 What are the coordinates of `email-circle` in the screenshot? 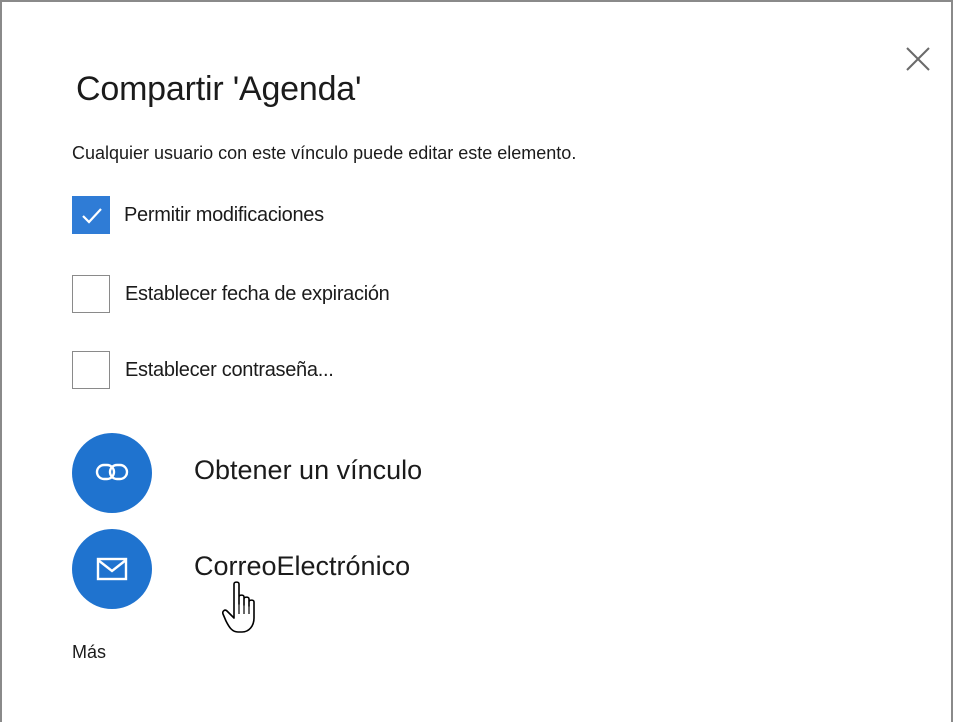 It's located at (112, 569).